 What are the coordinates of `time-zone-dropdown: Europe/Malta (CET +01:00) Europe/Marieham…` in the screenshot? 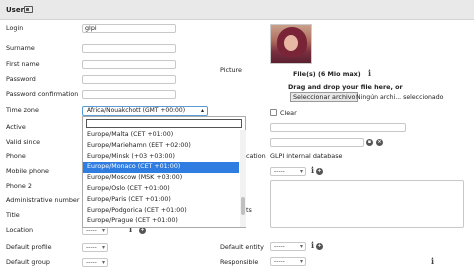 It's located at (164, 172).